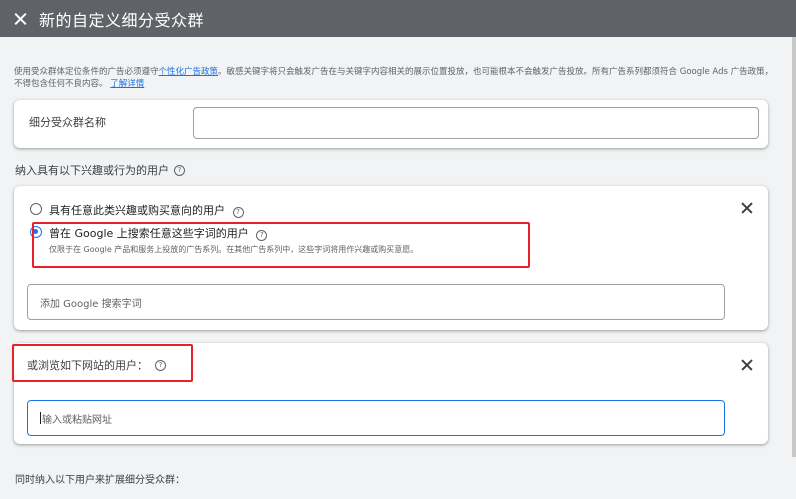 The image size is (796, 499). I want to click on personalized-ads-policy-link: 个性化广告政策, so click(189, 72).